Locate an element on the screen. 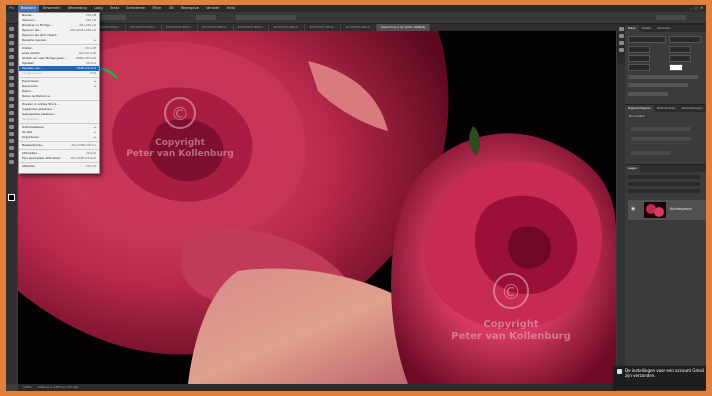  path-select-tool-icon is located at coordinates (11, 141).